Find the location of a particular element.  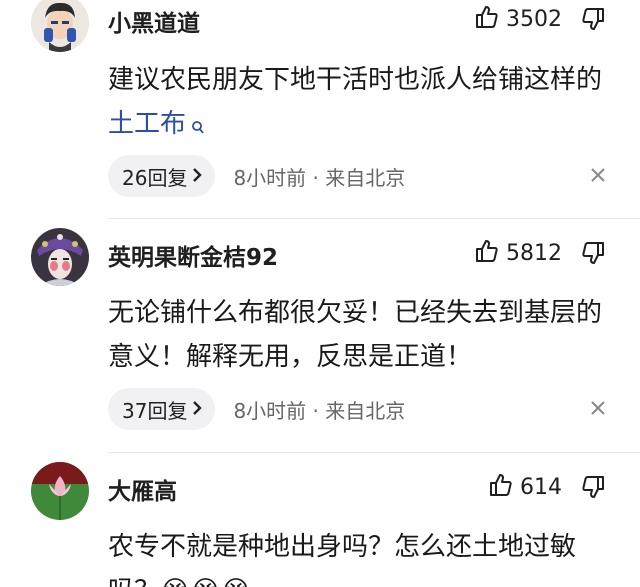

like-button: 3502 is located at coordinates (518, 19).